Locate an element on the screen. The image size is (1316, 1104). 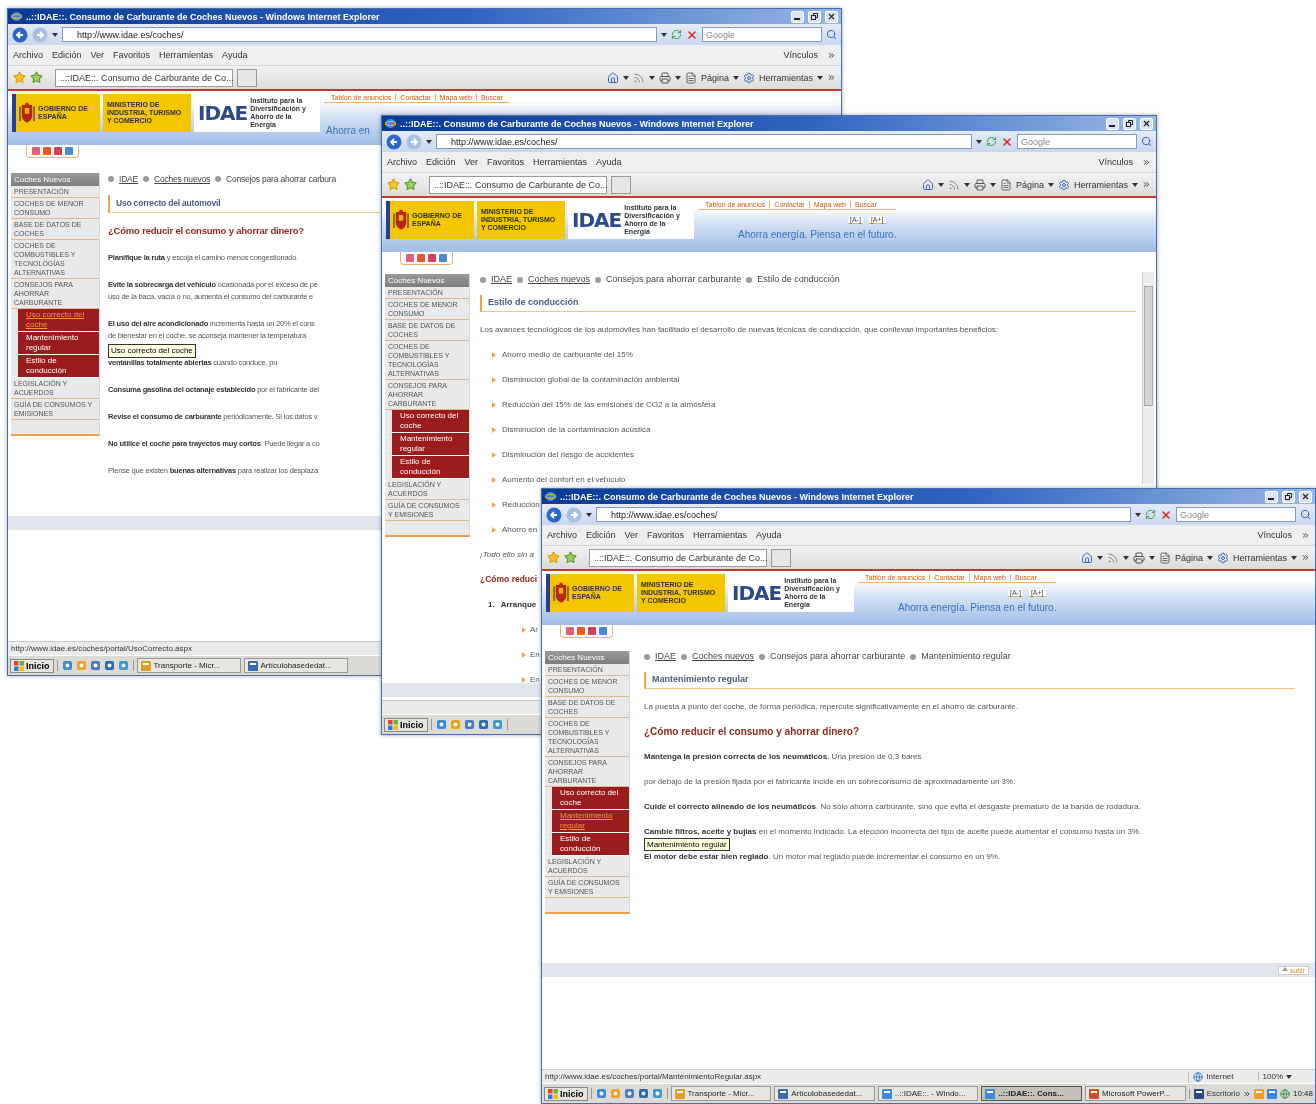
breadcrumb-item: Mantenimiento regular is located at coordinates (966, 656).